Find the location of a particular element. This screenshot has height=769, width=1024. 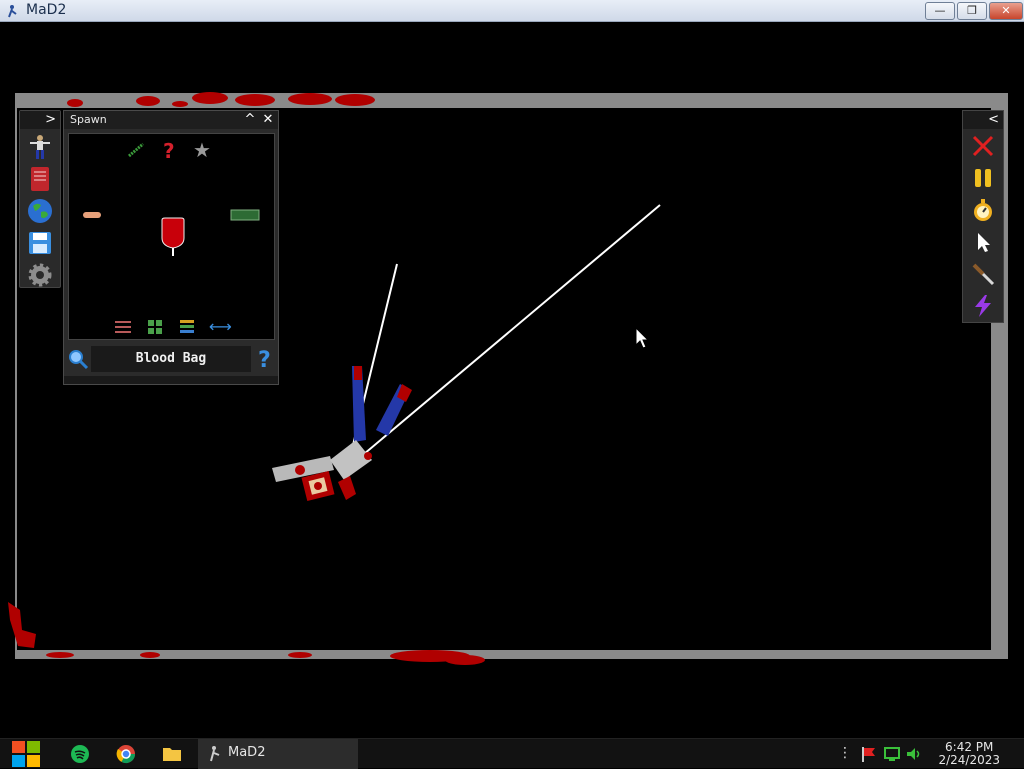

clear-icon is located at coordinates (983, 146).